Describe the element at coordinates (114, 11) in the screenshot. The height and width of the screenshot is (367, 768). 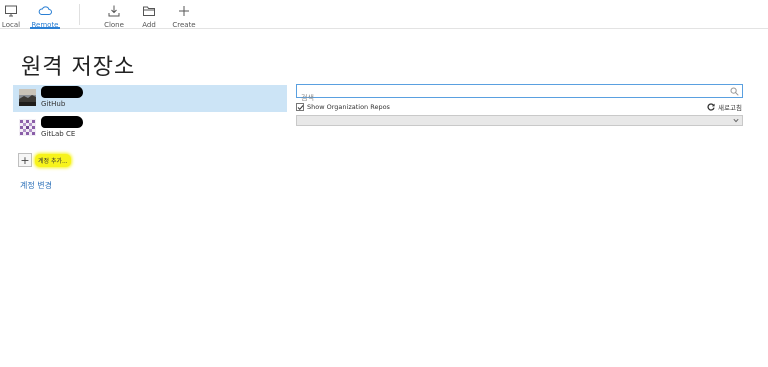
I see `download-icon` at that location.